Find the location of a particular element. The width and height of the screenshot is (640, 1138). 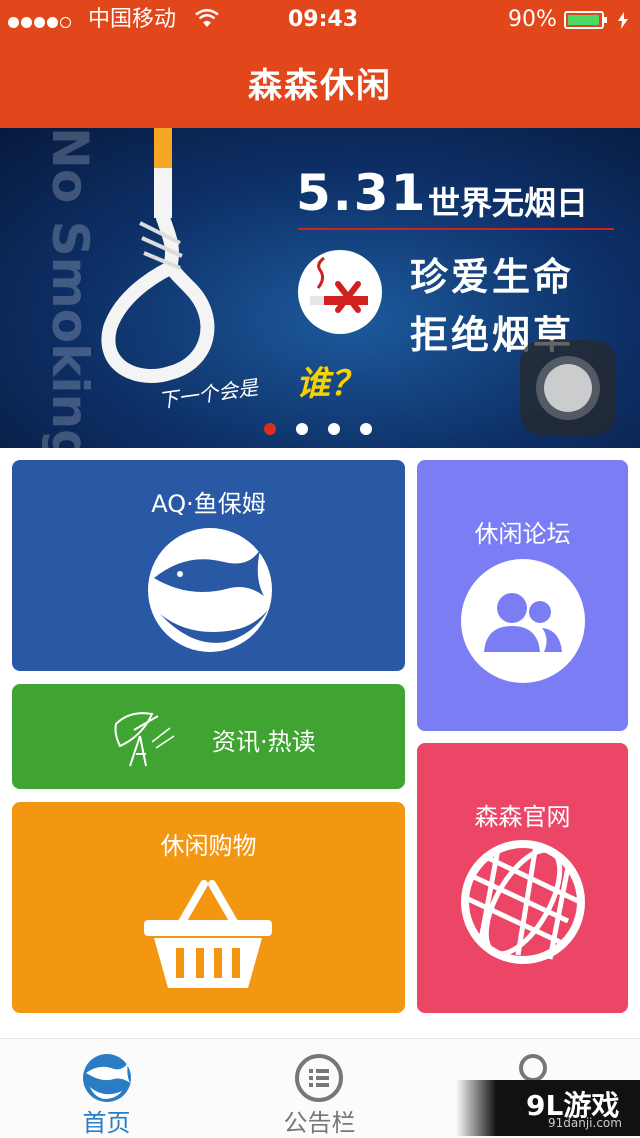

carrier-label: 中国移动 is located at coordinates (132, 19).